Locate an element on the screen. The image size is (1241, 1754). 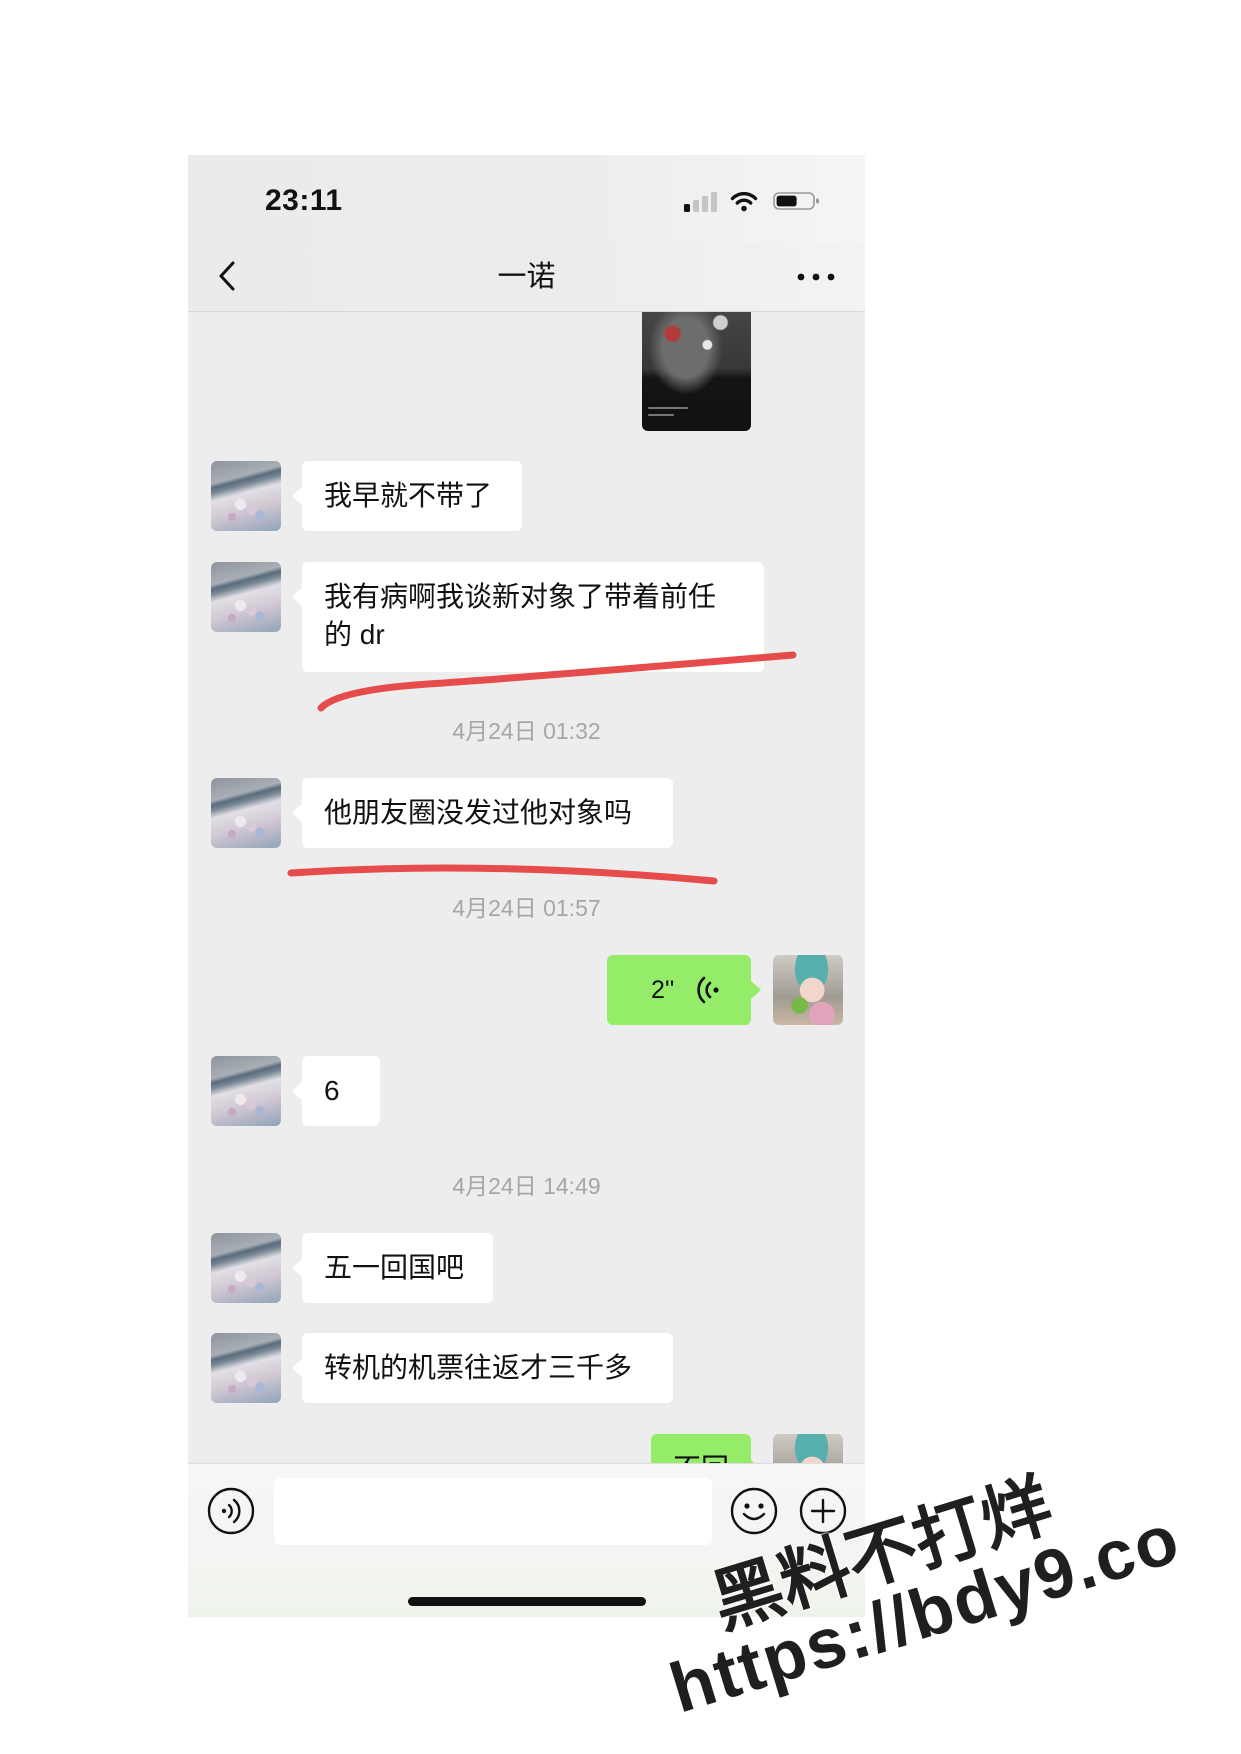
thumbnail-caption-lines is located at coordinates (678, 415).